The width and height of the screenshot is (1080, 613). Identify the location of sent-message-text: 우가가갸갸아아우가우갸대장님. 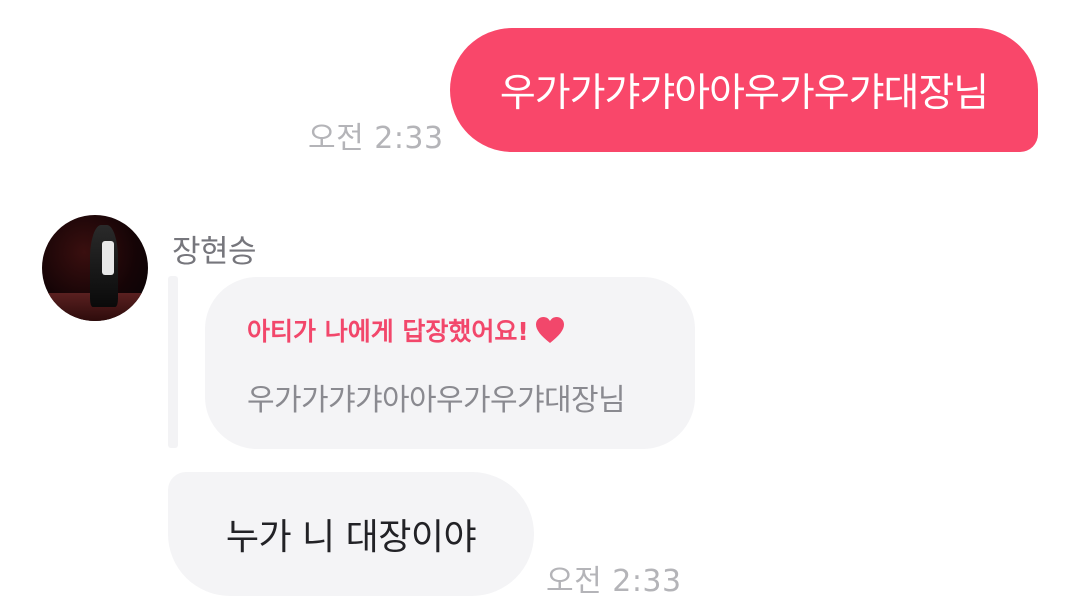
(744, 93).